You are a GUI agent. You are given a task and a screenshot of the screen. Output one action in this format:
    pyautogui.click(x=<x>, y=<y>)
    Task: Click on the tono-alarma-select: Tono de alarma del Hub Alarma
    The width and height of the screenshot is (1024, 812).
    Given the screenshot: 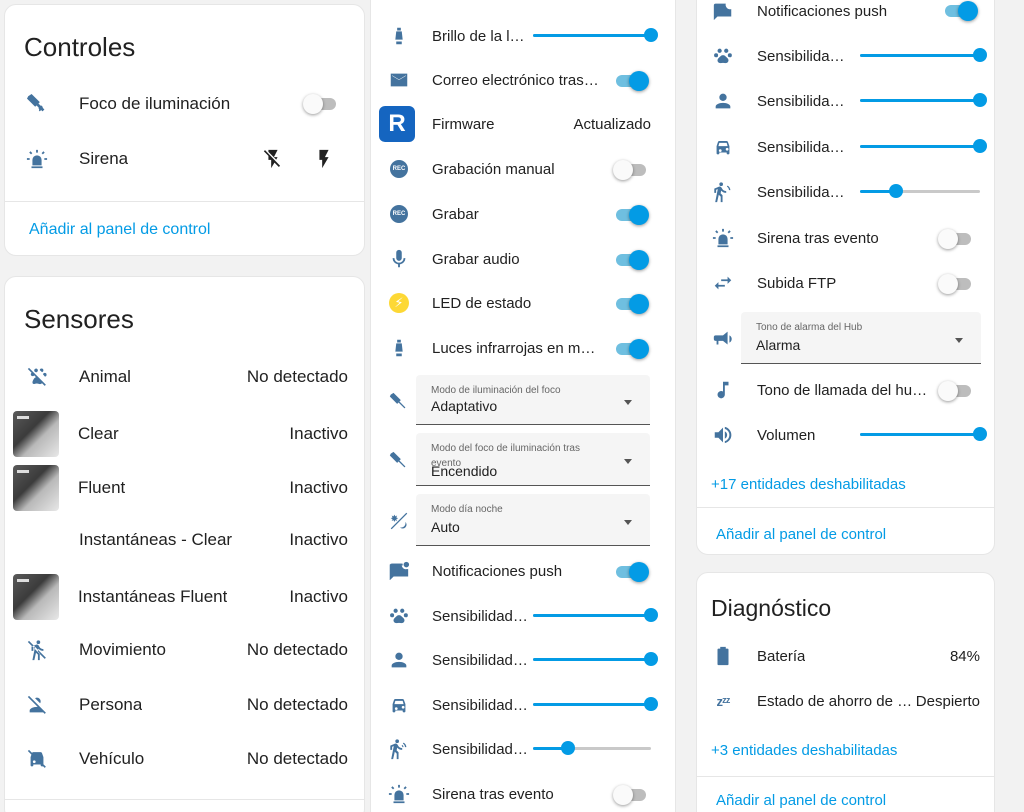 What is the action you would take?
    pyautogui.click(x=861, y=338)
    